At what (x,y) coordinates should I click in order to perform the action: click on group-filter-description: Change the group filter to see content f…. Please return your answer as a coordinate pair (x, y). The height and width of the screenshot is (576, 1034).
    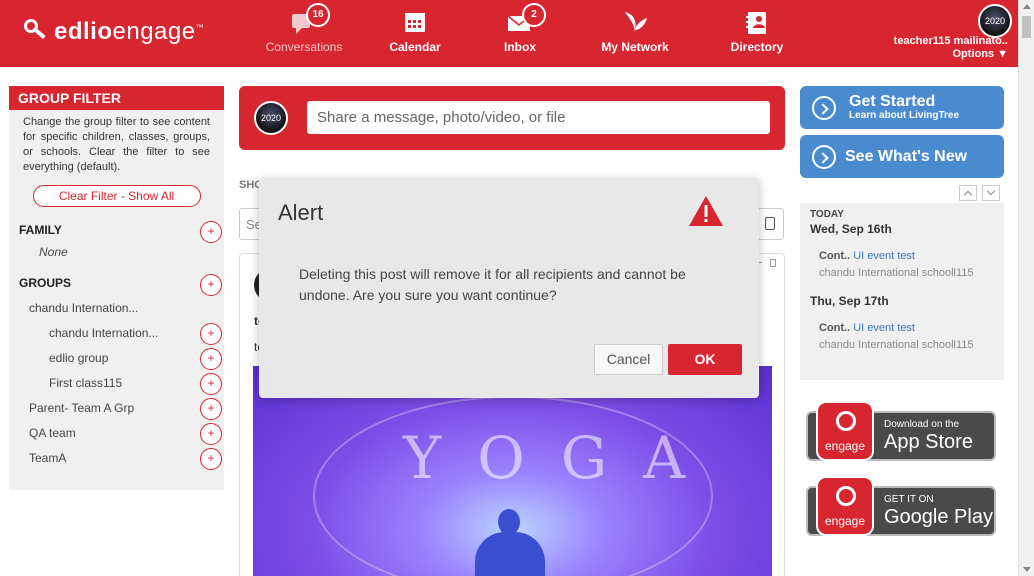
    Looking at the image, I should click on (116, 144).